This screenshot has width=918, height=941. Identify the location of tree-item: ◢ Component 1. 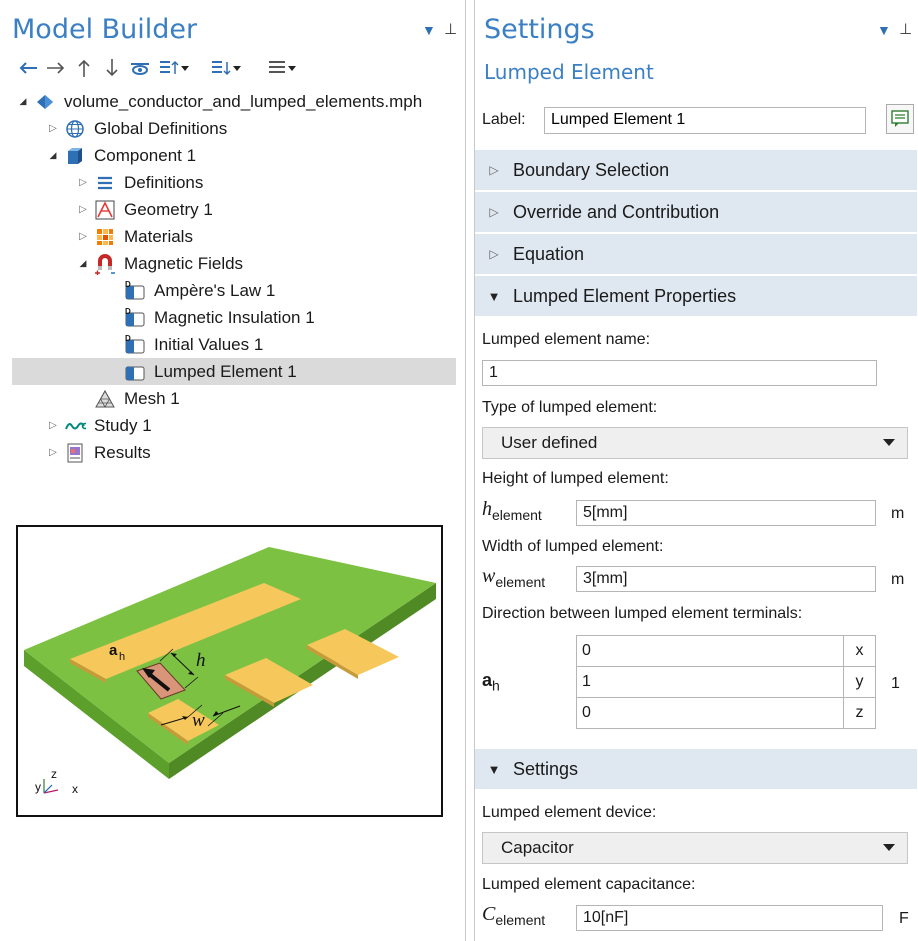
(234, 155).